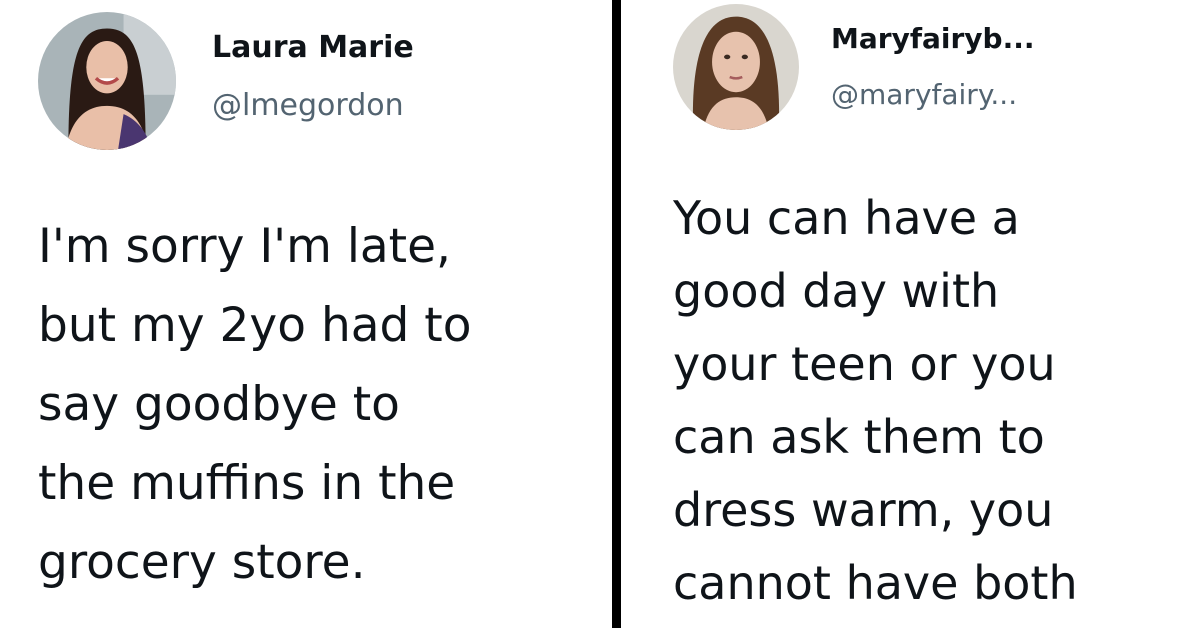 The width and height of the screenshot is (1200, 628). I want to click on tweet-text-line: good day with, so click(836, 291).